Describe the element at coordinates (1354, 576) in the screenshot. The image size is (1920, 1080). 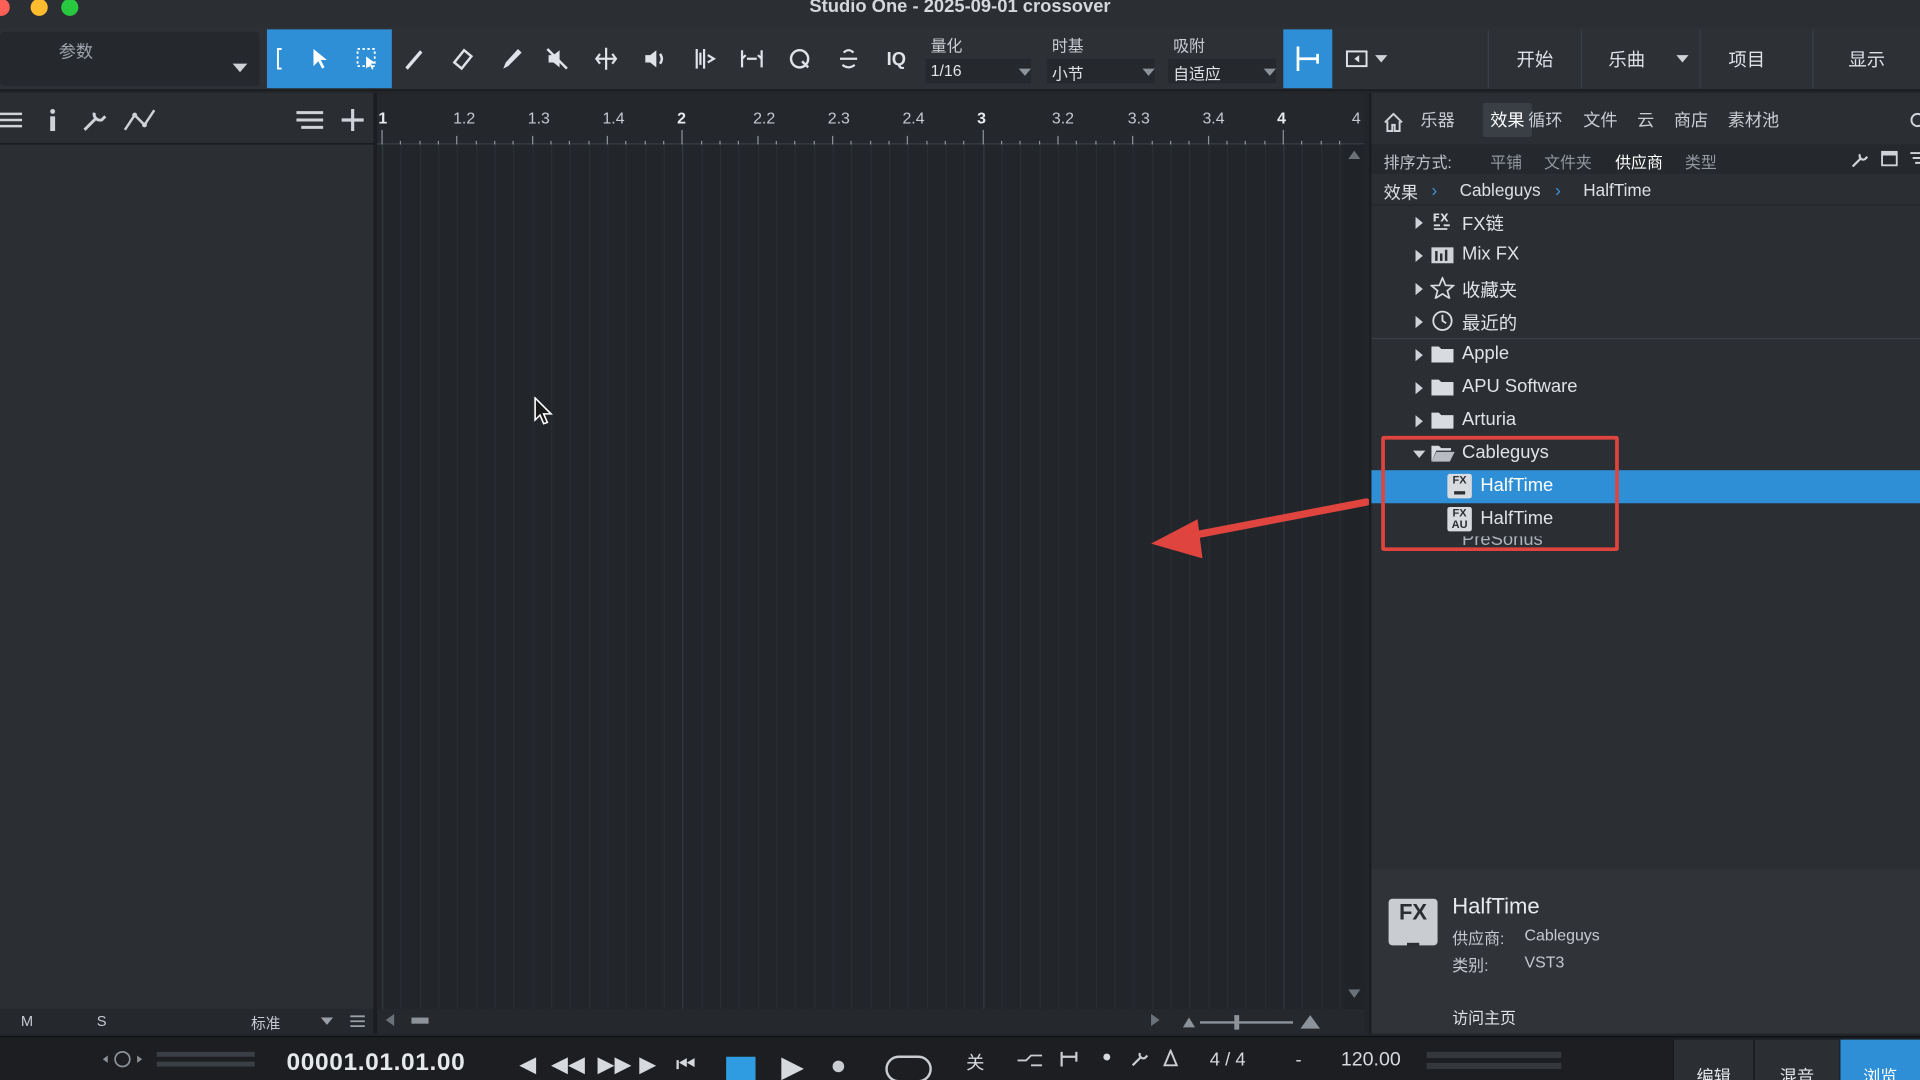
I see `vertical-scrollbar` at that location.